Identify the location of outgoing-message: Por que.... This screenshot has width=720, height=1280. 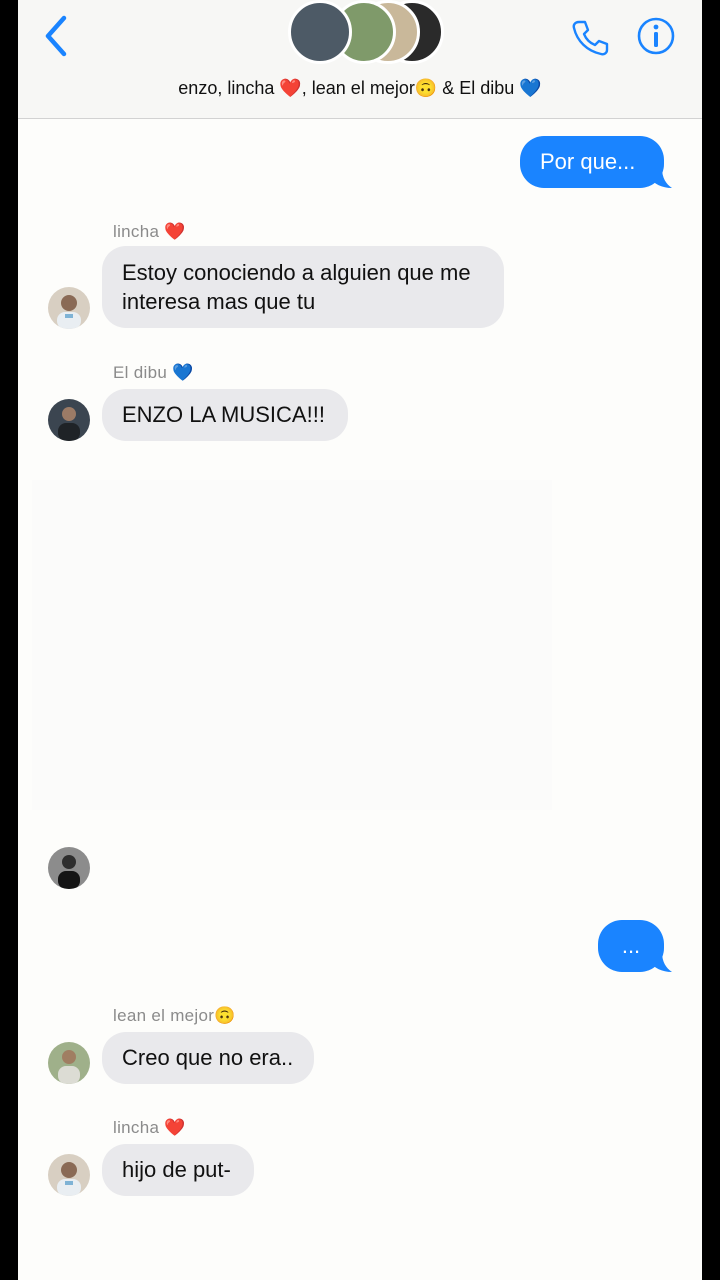
(596, 162).